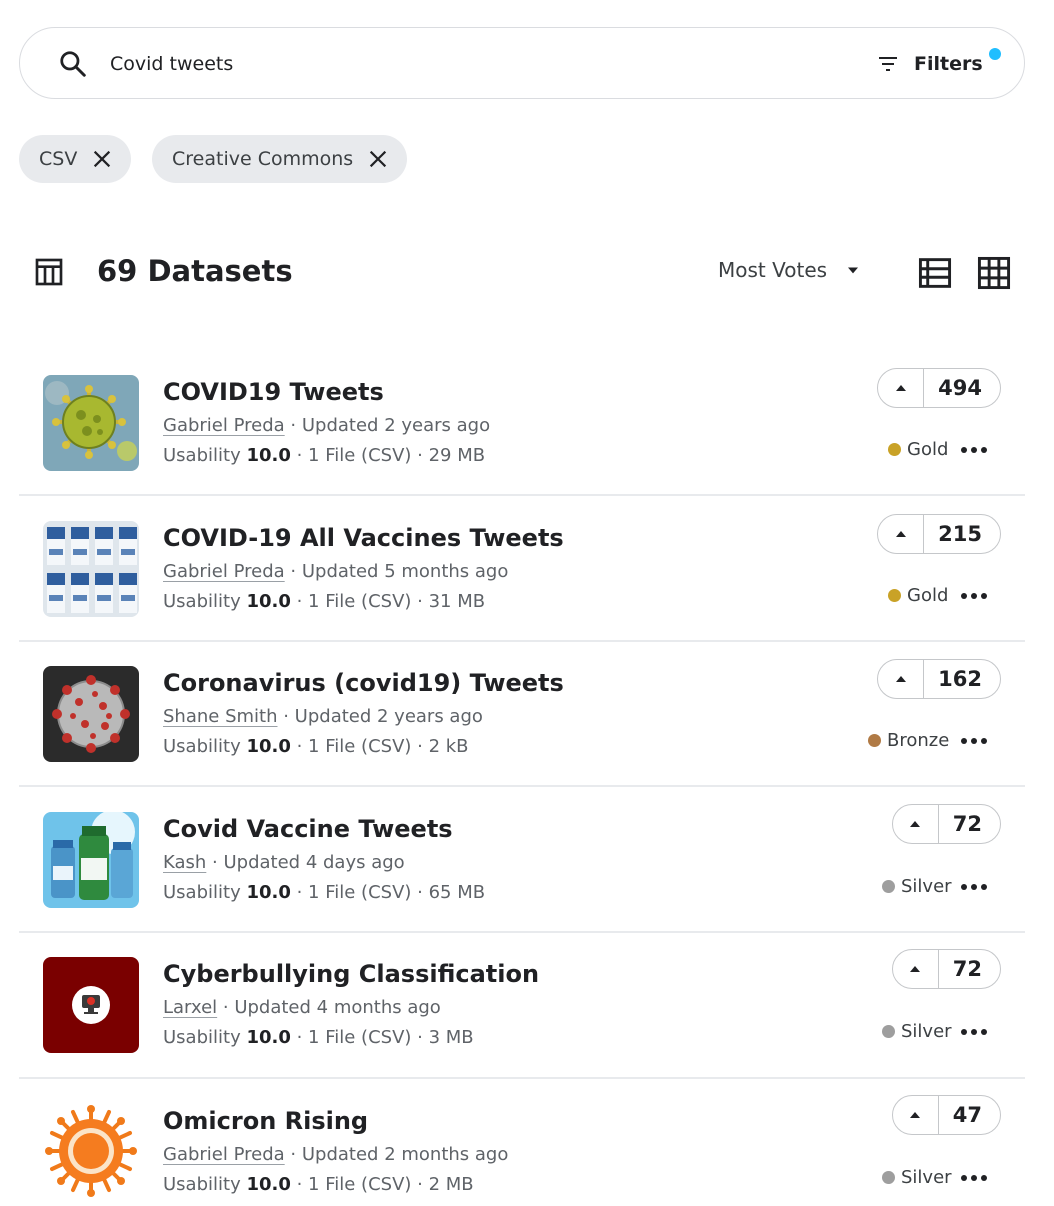 The height and width of the screenshot is (1206, 1054). What do you see at coordinates (268, 1184) in the screenshot?
I see `usability-score: 10.0` at bounding box center [268, 1184].